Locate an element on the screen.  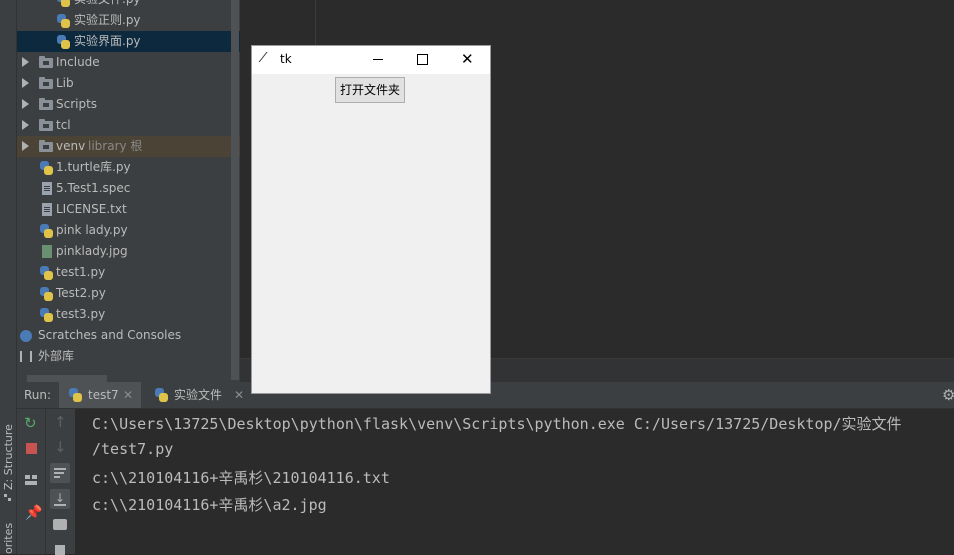
favorites-tab: orites is located at coordinates (8, 538).